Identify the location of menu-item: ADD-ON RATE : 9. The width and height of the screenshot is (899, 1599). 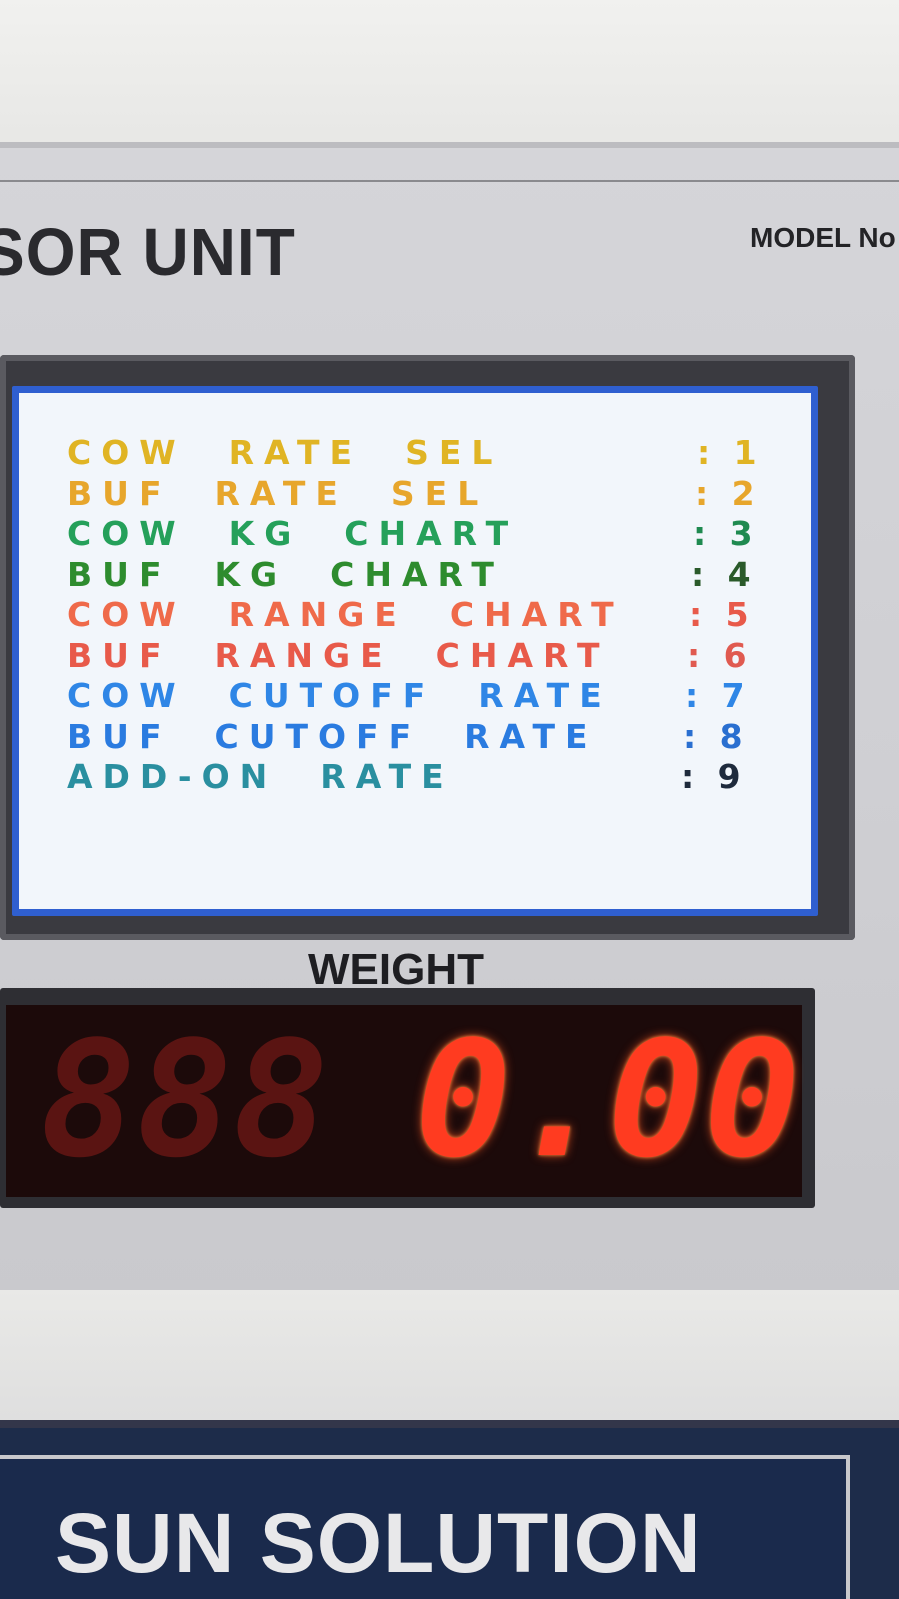
(437, 777).